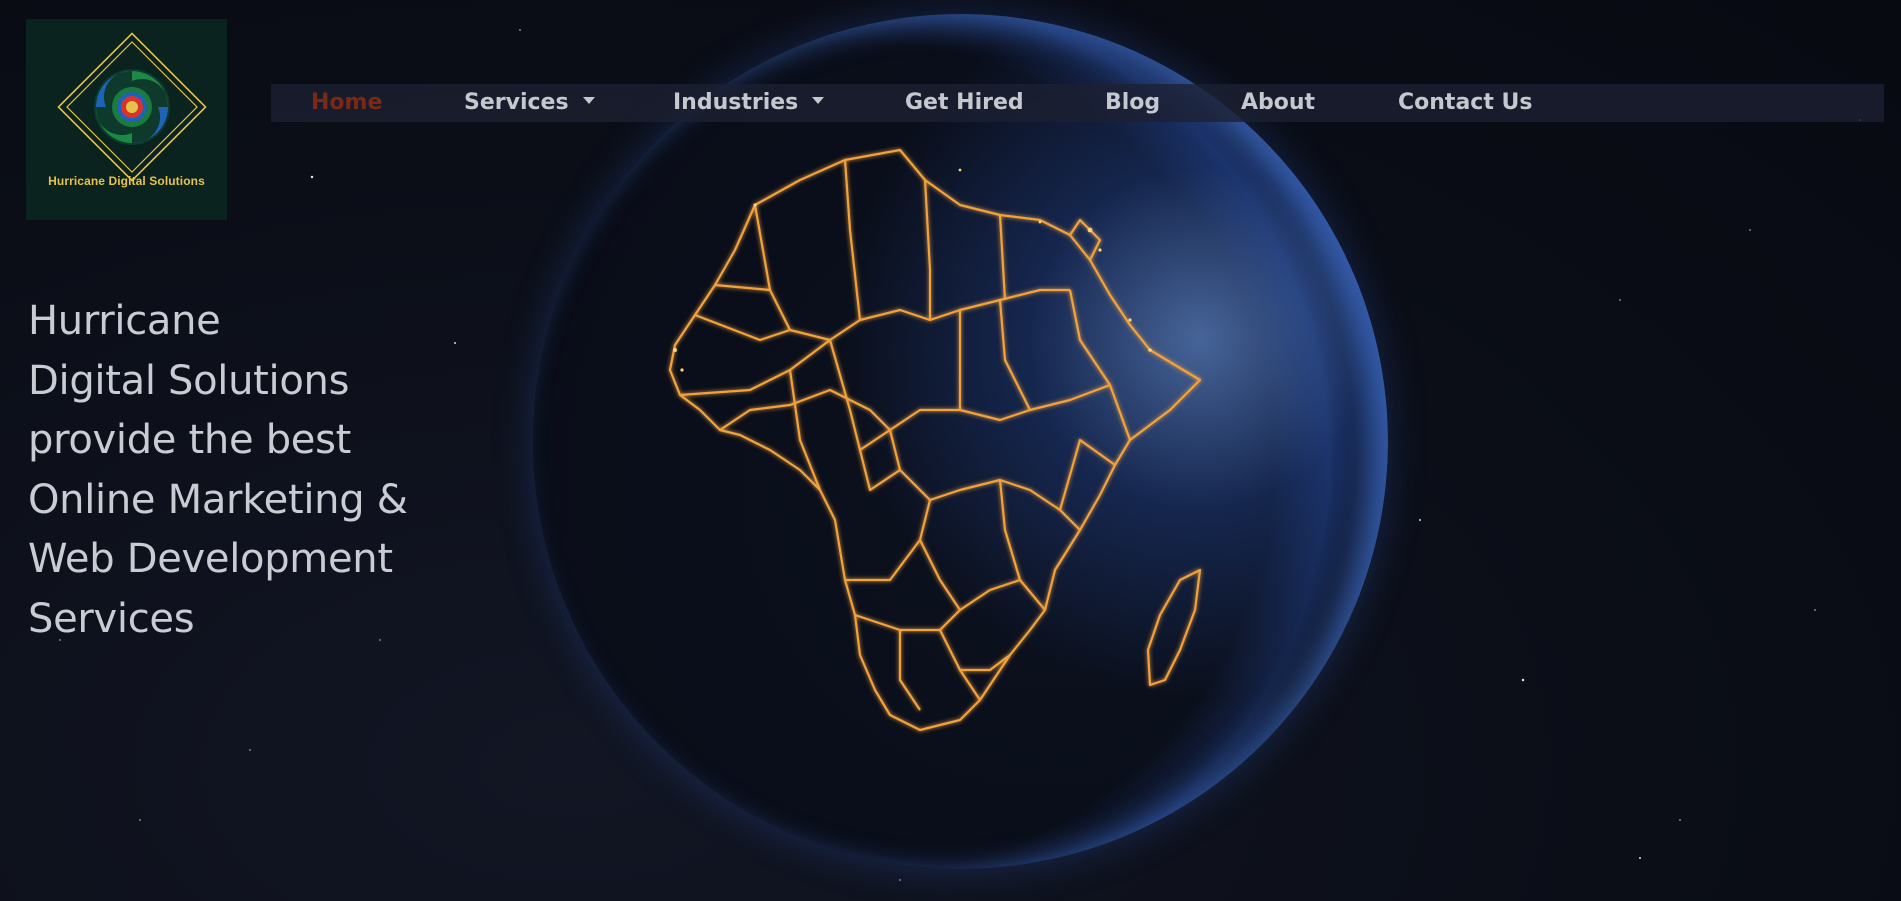 This screenshot has width=1901, height=901. I want to click on hero-line: Services, so click(111, 618).